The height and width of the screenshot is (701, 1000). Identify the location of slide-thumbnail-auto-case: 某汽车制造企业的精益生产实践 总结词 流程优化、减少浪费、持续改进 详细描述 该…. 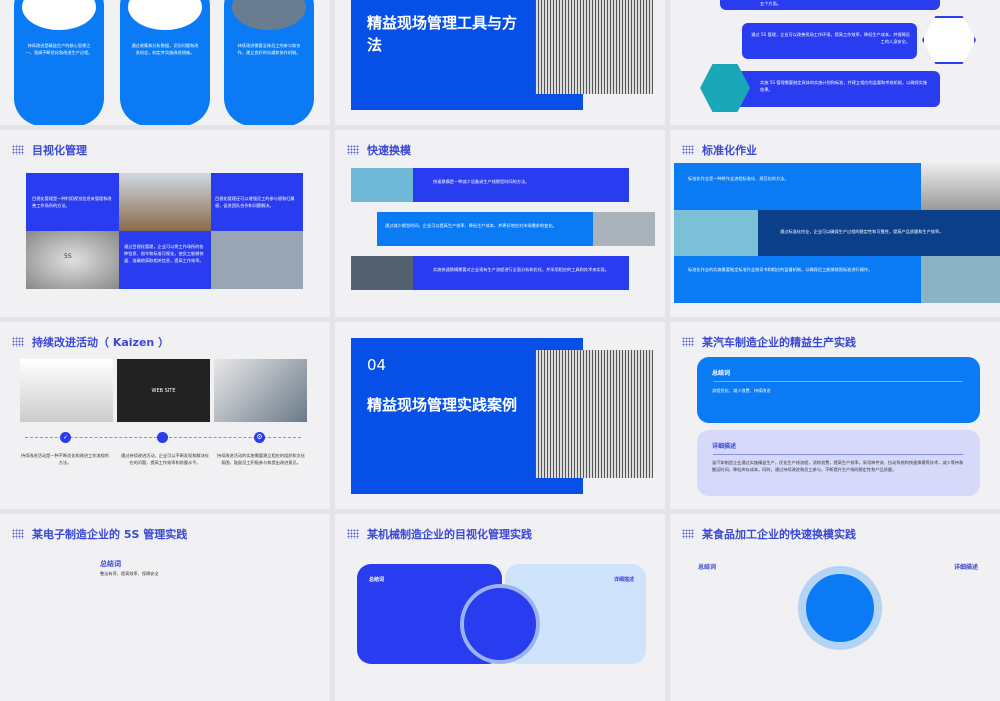
(835, 415).